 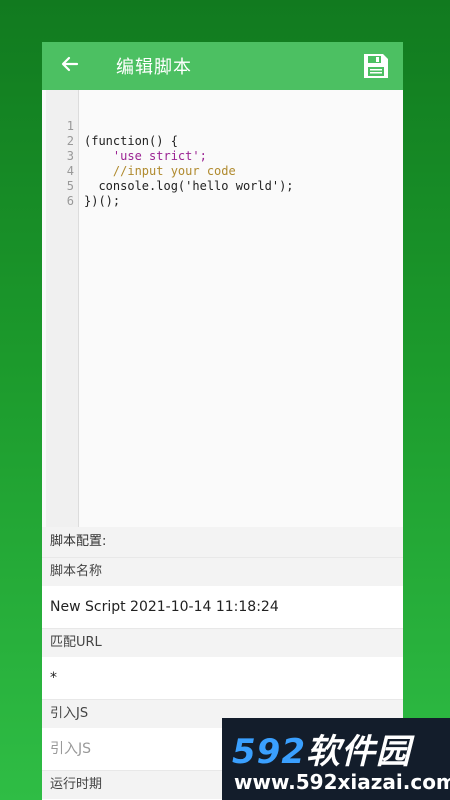 What do you see at coordinates (222, 141) in the screenshot?
I see `code-line: 2 'use strict';` at bounding box center [222, 141].